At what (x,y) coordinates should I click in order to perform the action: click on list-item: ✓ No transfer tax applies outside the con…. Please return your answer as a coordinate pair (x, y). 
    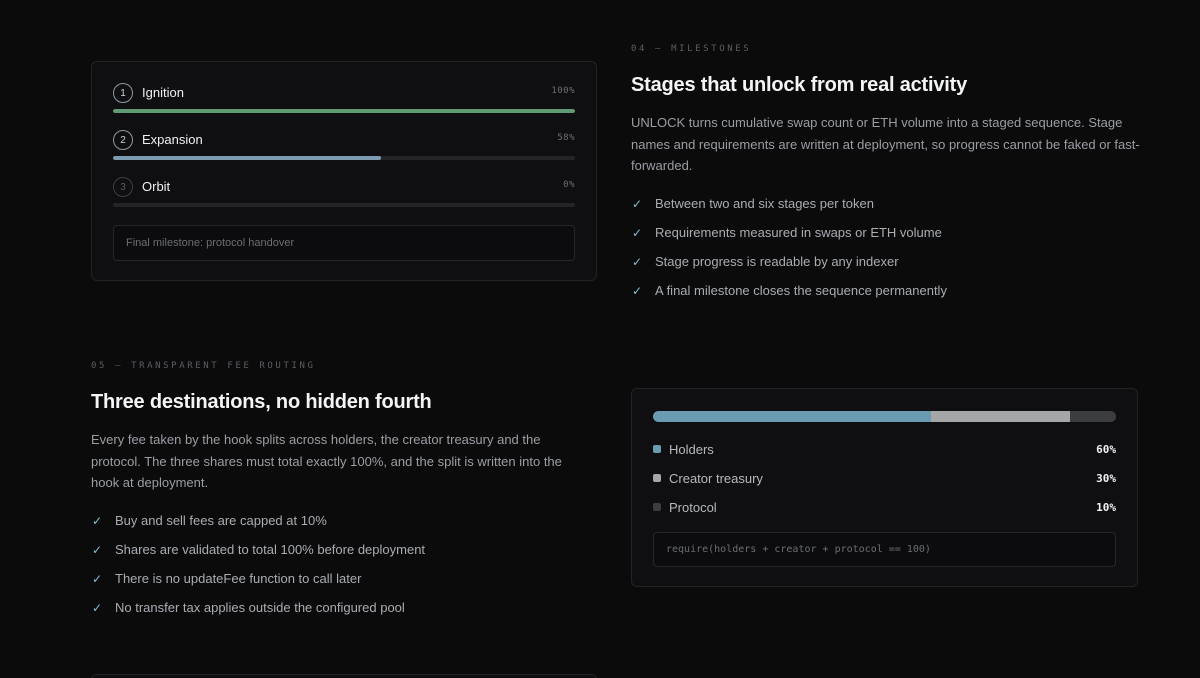
    Looking at the image, I should click on (332, 614).